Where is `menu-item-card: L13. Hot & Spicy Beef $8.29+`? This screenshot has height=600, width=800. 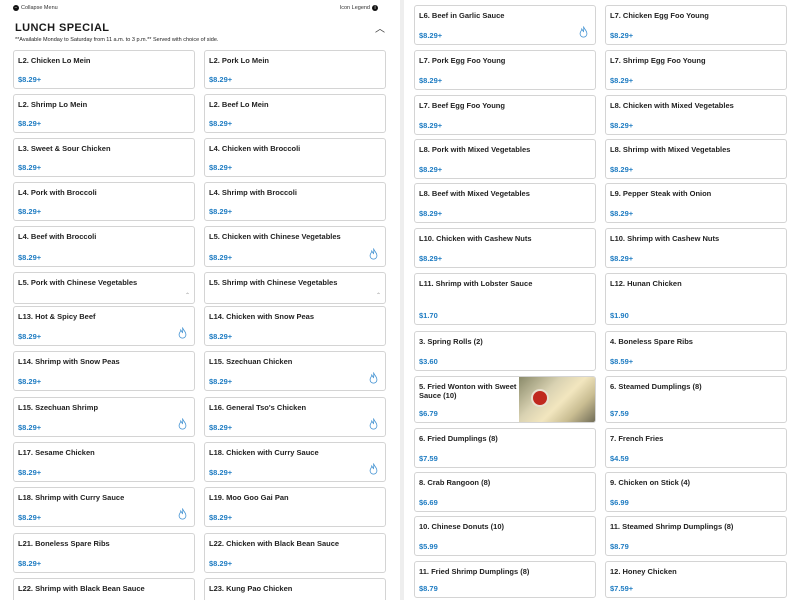 menu-item-card: L13. Hot & Spicy Beef $8.29+ is located at coordinates (104, 326).